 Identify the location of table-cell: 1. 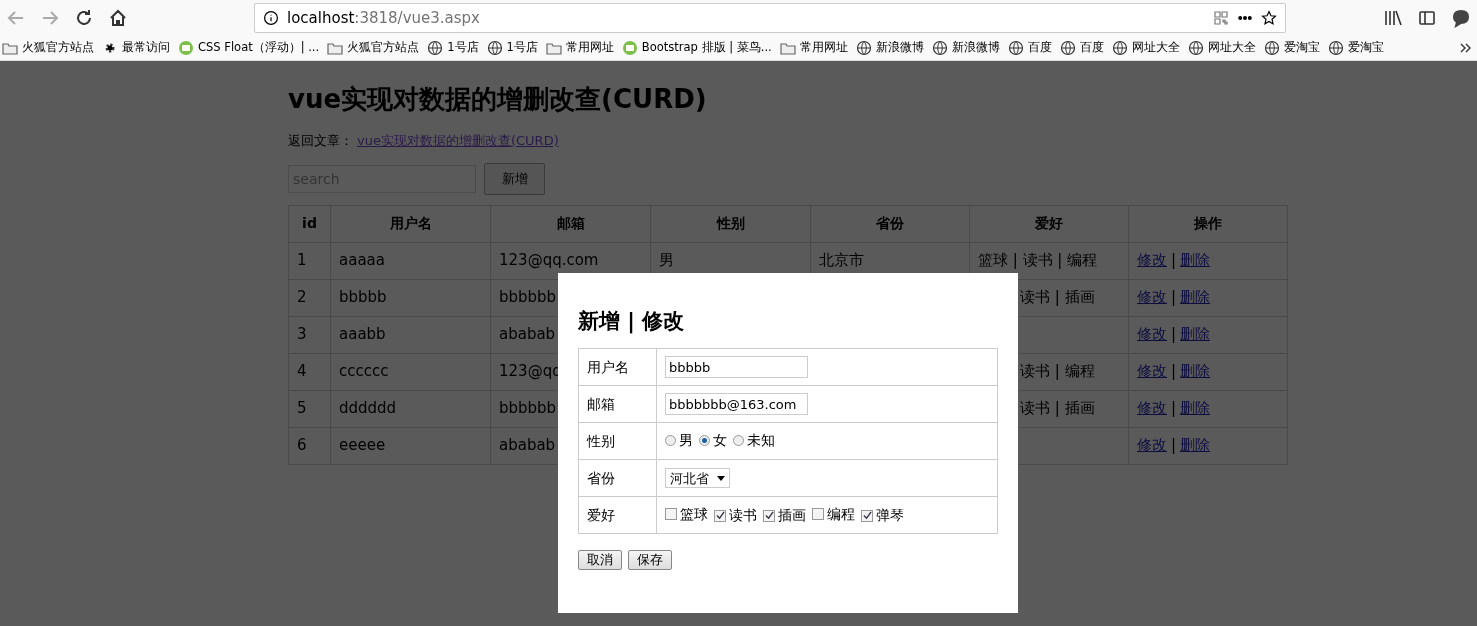
(309, 260).